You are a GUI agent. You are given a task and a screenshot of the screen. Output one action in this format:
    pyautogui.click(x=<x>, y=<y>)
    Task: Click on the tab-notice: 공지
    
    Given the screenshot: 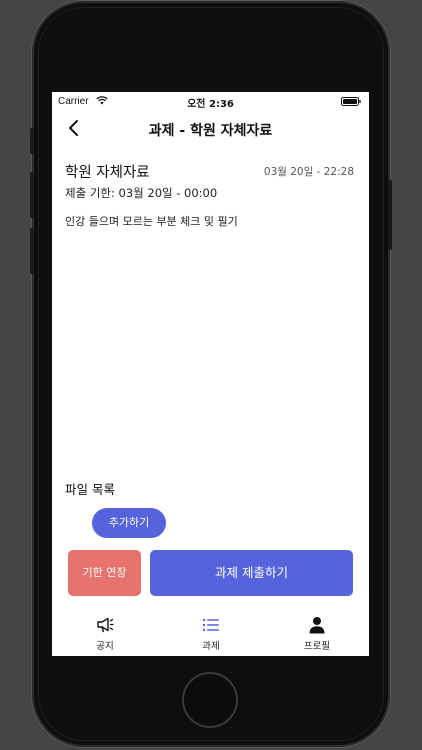 What is the action you would take?
    pyautogui.click(x=105, y=631)
    